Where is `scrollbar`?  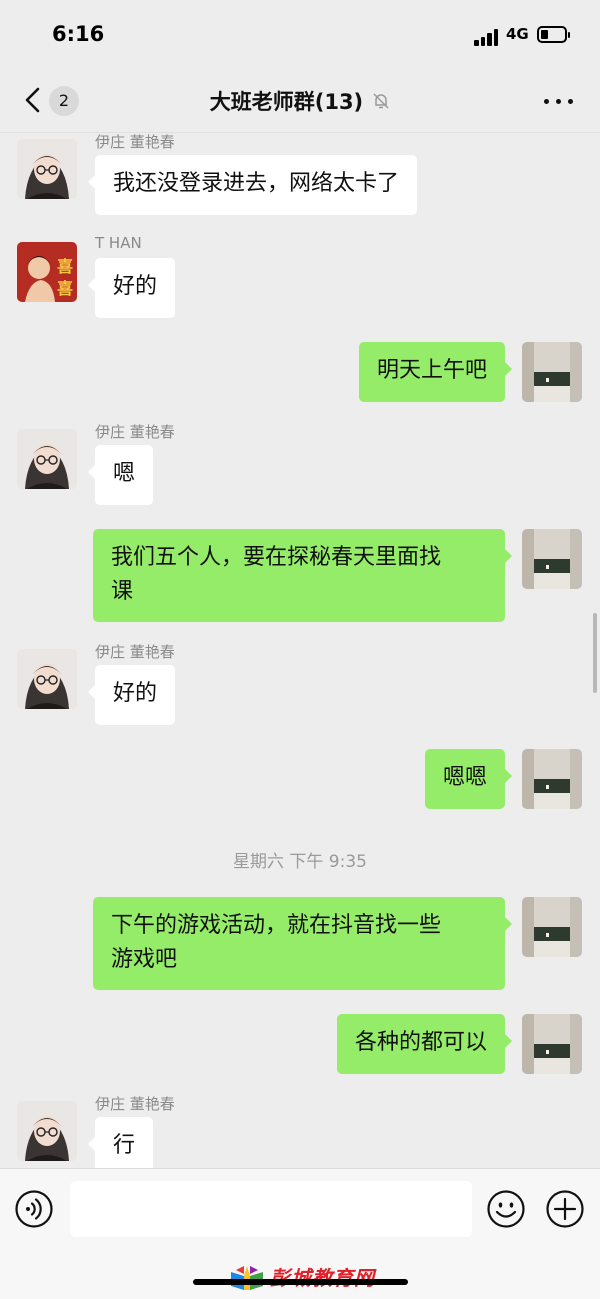
scrollbar is located at coordinates (595, 653).